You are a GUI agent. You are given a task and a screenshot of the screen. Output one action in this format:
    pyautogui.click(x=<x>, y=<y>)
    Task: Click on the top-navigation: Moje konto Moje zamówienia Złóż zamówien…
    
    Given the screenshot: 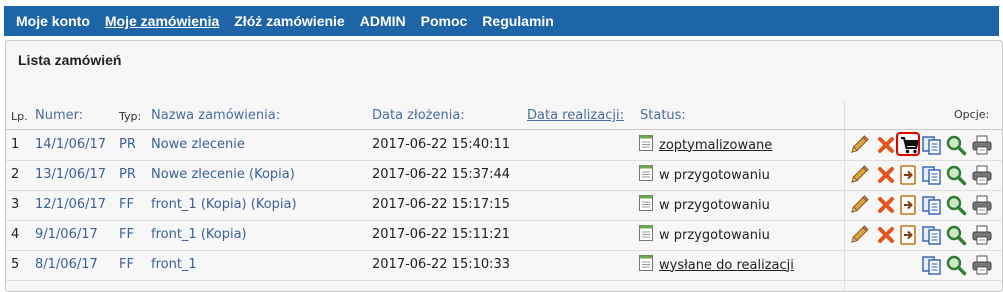 What is the action you would take?
    pyautogui.click(x=501, y=21)
    